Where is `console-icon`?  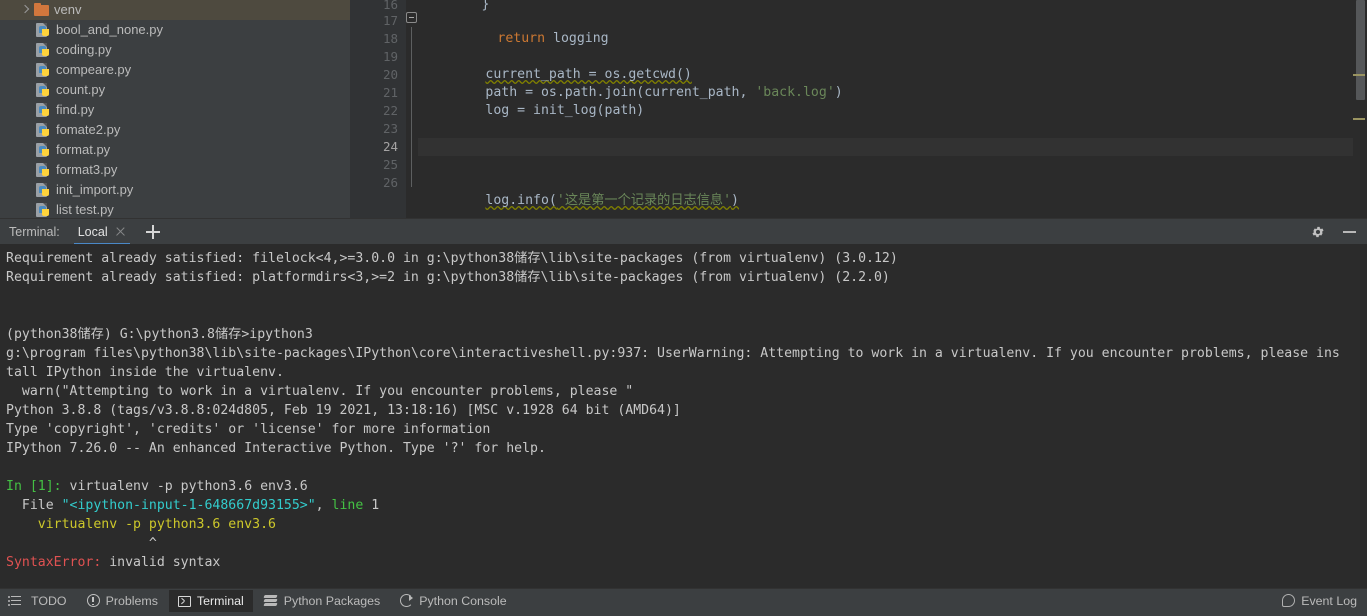 console-icon is located at coordinates (407, 600).